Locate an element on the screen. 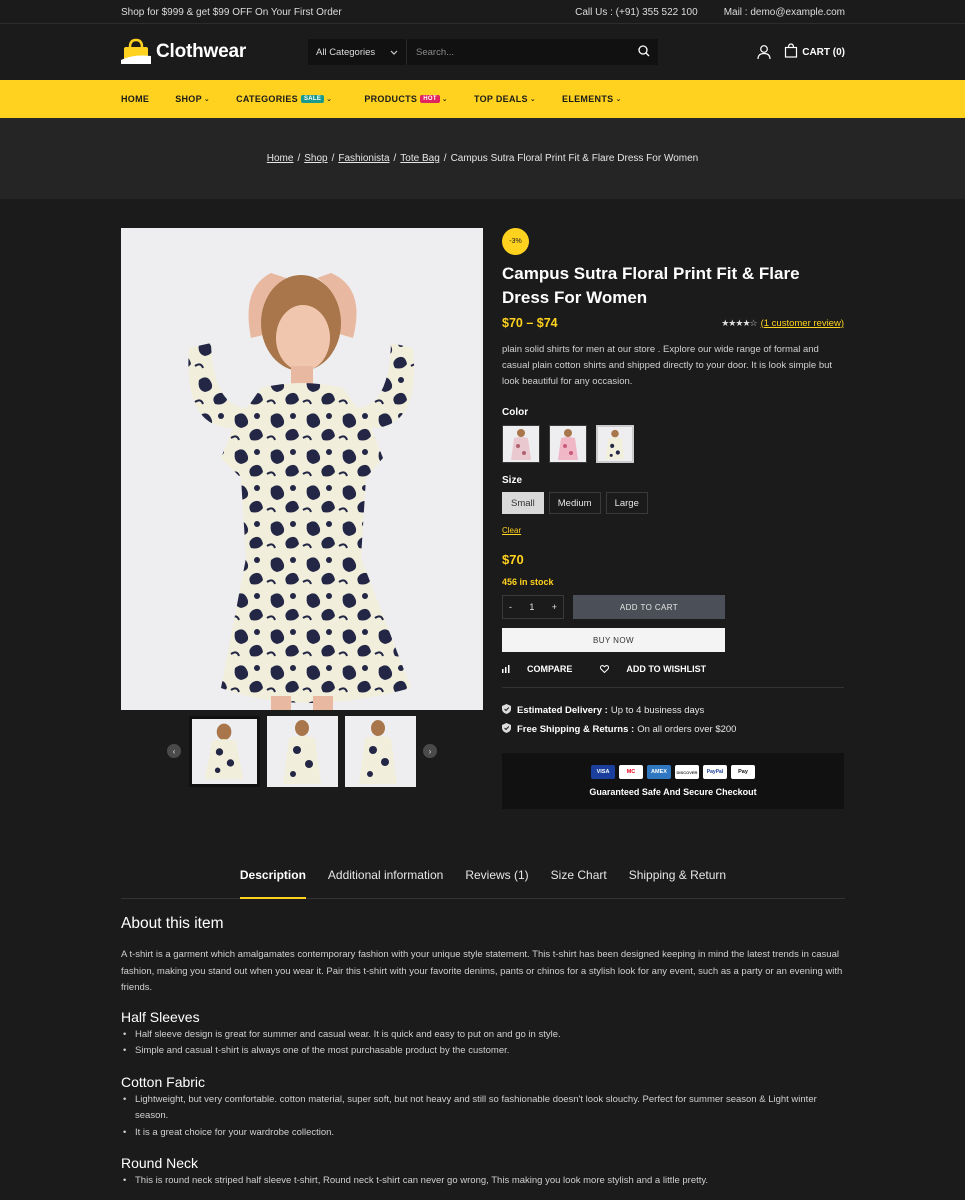 This screenshot has height=1200, width=965. color-label: Color is located at coordinates (515, 412).